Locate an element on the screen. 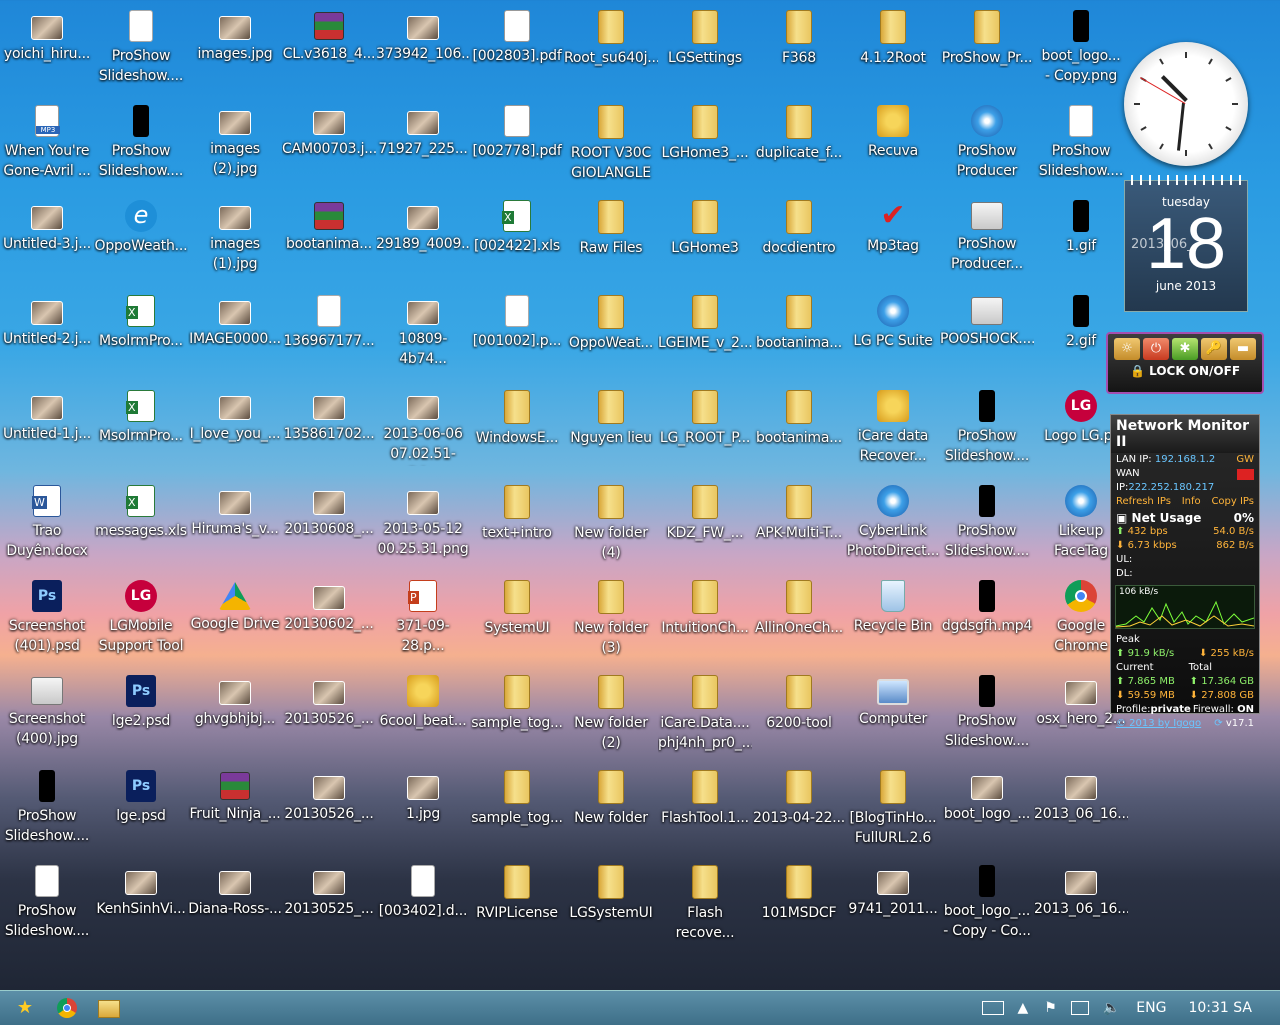 This screenshot has height=1025, width=1280. desktop-icon: LG PC Suite is located at coordinates (893, 340).